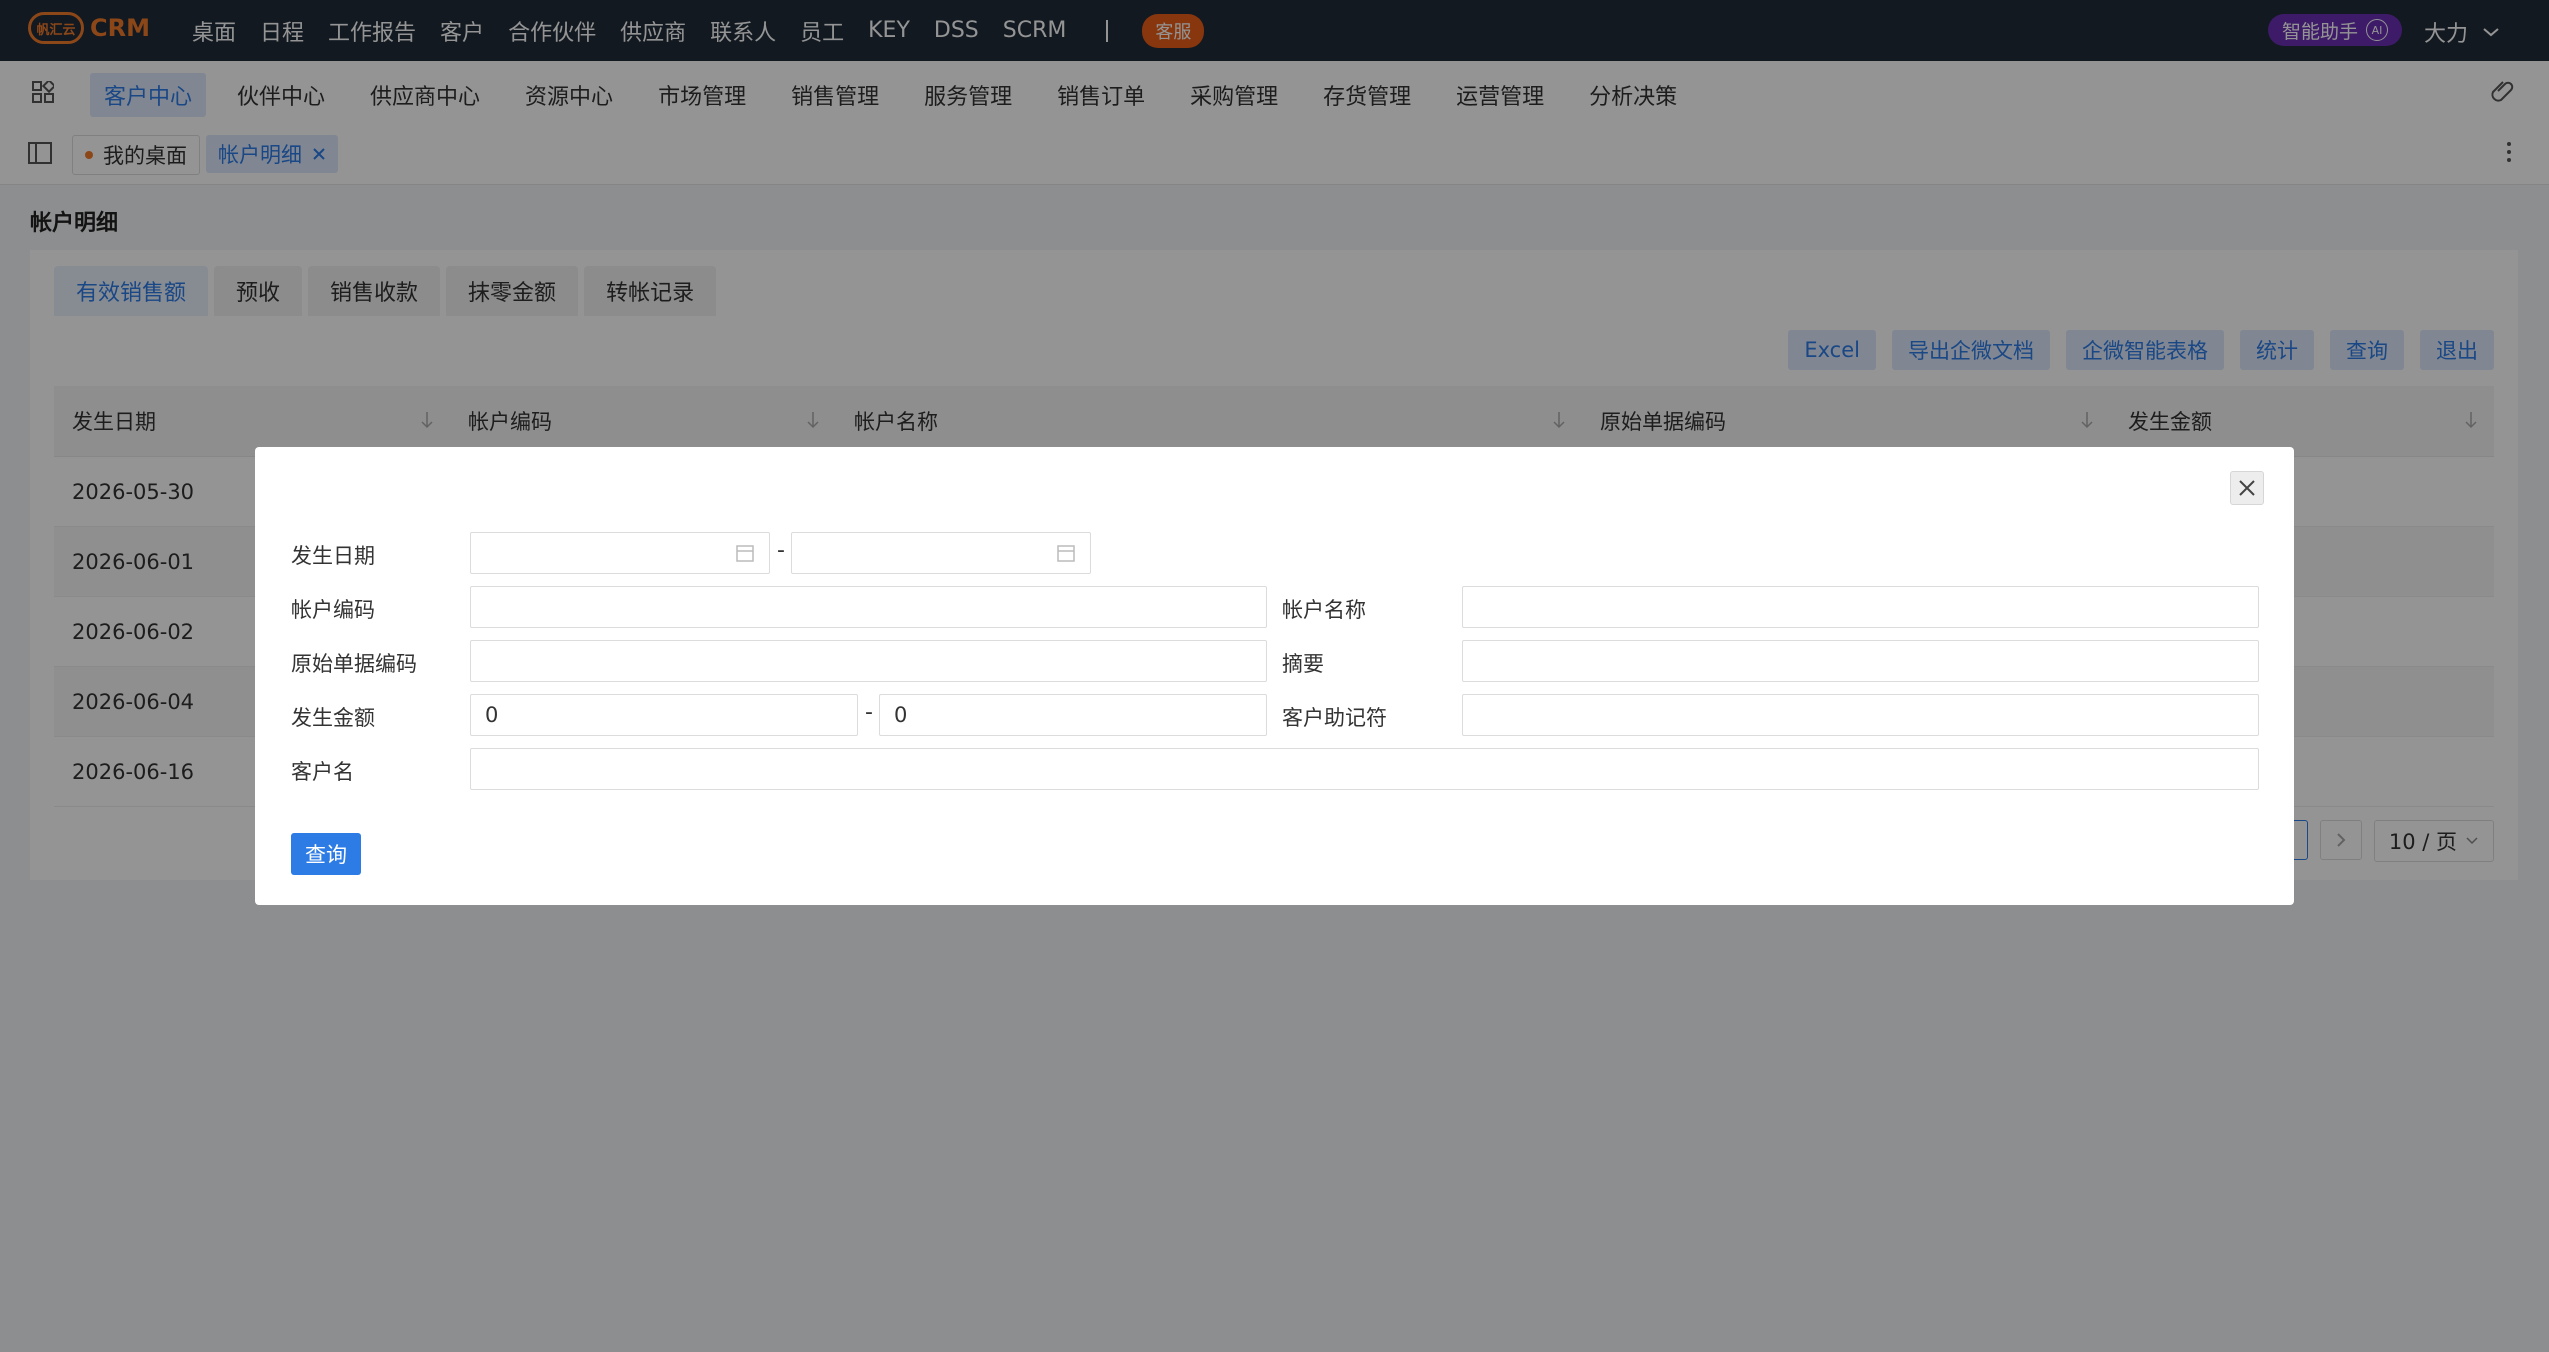 This screenshot has height=1352, width=2549. Describe the element at coordinates (1073, 715) in the screenshot. I see `amount-to-input: 0` at that location.